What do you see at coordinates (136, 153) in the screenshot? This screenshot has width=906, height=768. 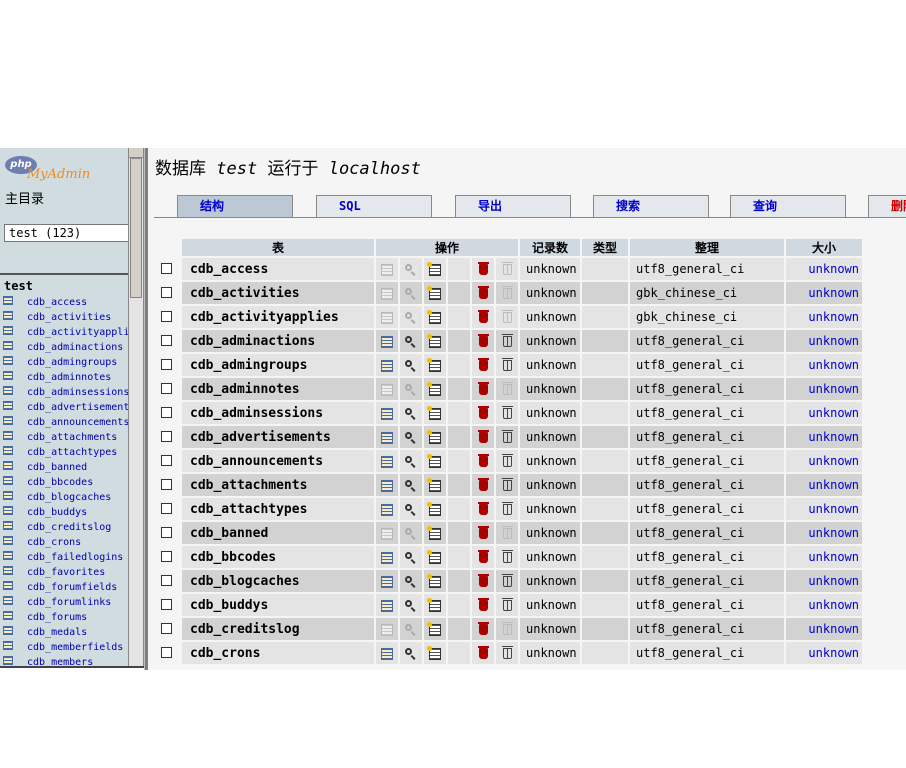 I see `scroll-up-button` at bounding box center [136, 153].